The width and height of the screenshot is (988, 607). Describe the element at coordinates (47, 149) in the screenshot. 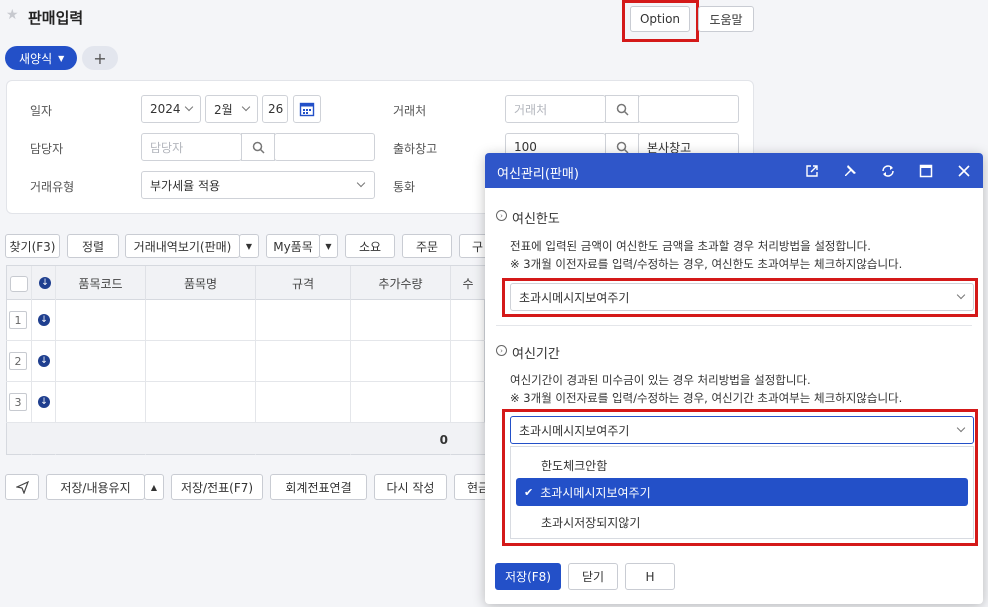

I see `manager-label: 담당자` at that location.